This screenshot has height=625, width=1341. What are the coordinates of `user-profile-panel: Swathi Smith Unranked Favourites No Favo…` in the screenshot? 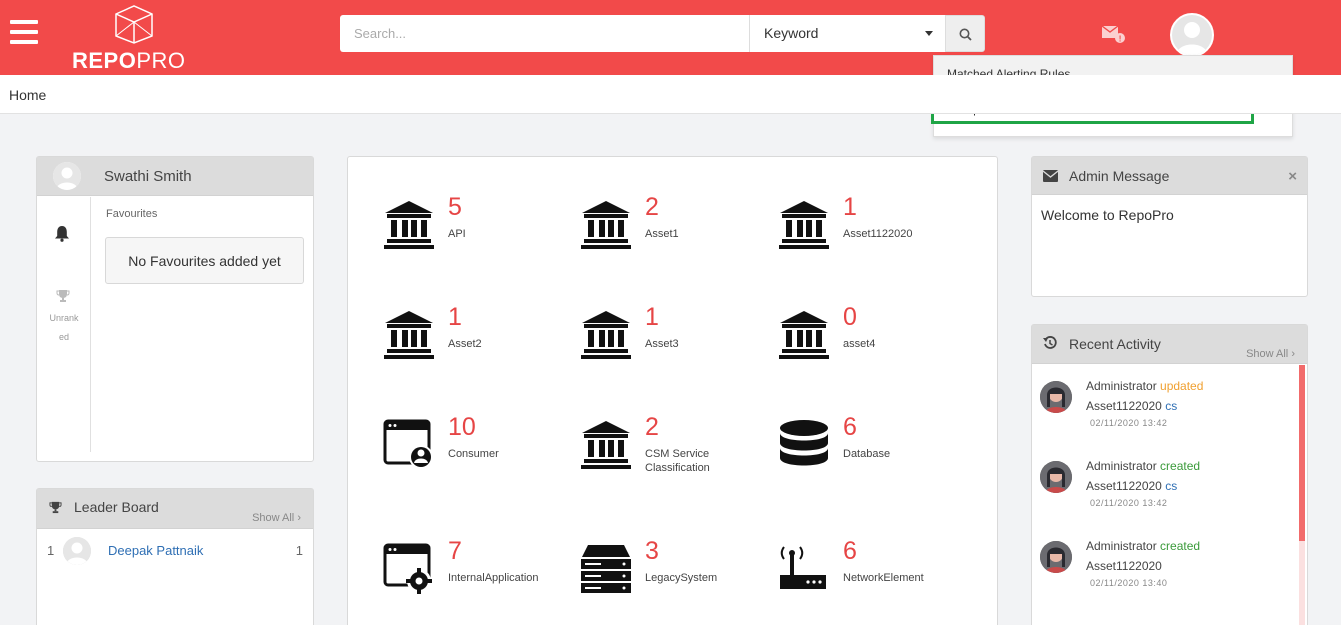 It's located at (175, 309).